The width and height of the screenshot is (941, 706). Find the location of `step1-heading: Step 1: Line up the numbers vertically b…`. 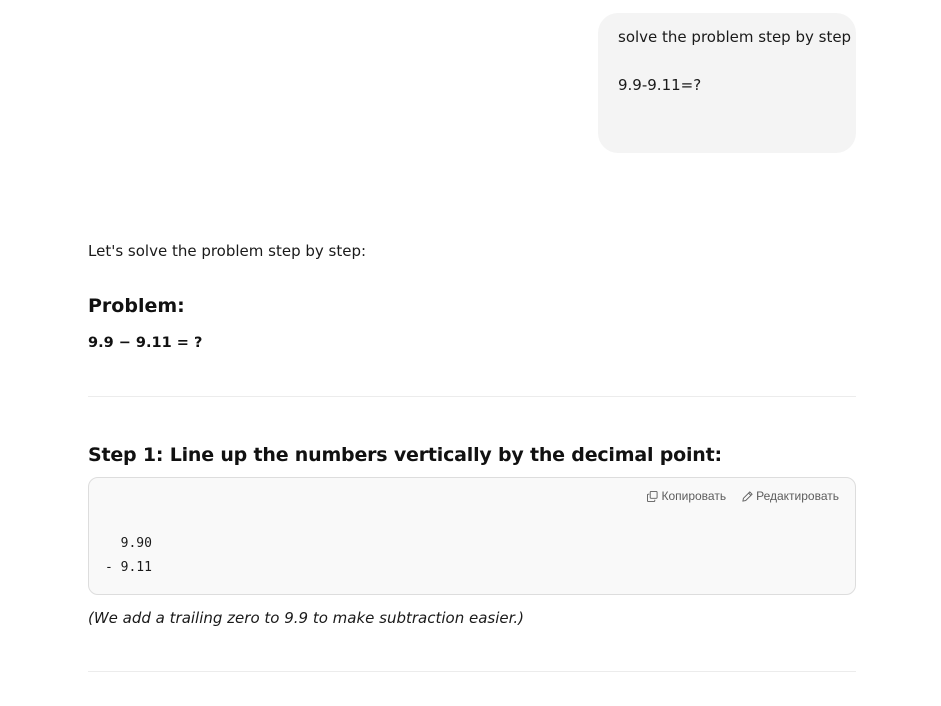

step1-heading: Step 1: Line up the numbers vertically b… is located at coordinates (405, 455).